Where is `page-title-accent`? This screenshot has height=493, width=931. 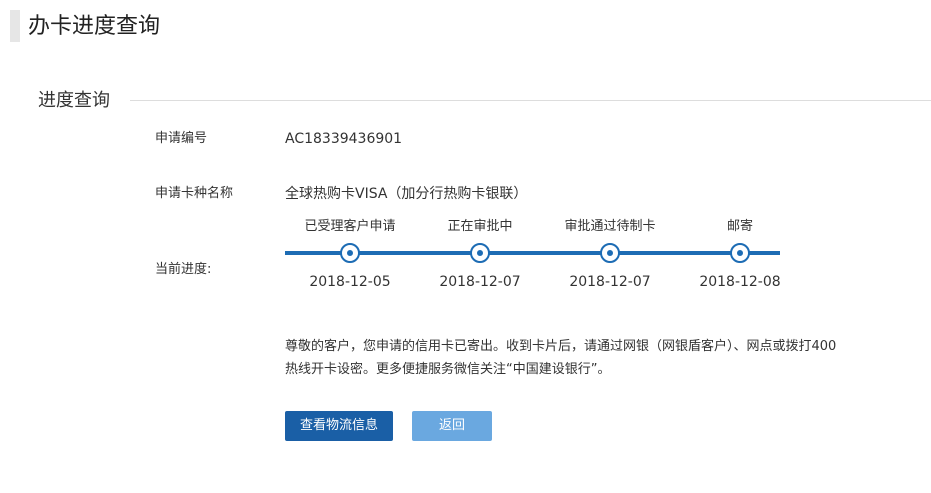 page-title-accent is located at coordinates (15, 26).